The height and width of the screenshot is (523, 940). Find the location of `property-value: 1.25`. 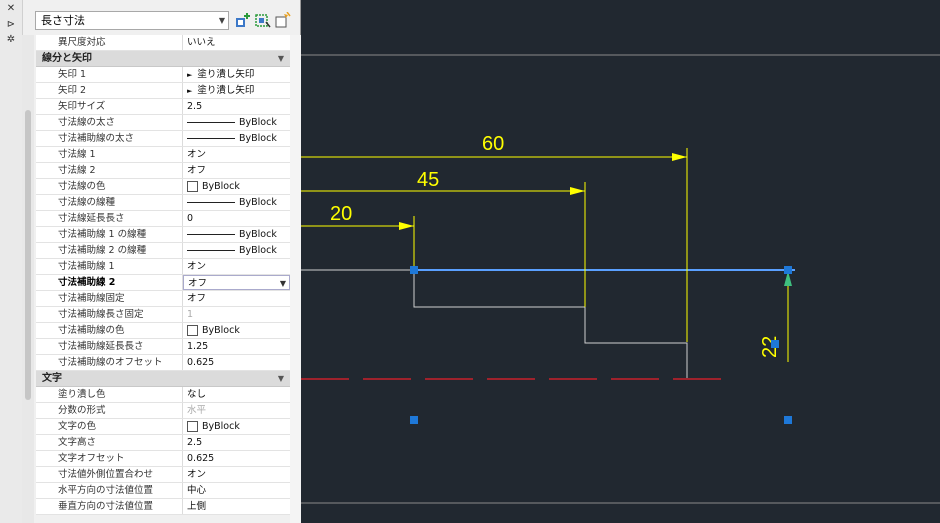

property-value: 1.25 is located at coordinates (236, 346).